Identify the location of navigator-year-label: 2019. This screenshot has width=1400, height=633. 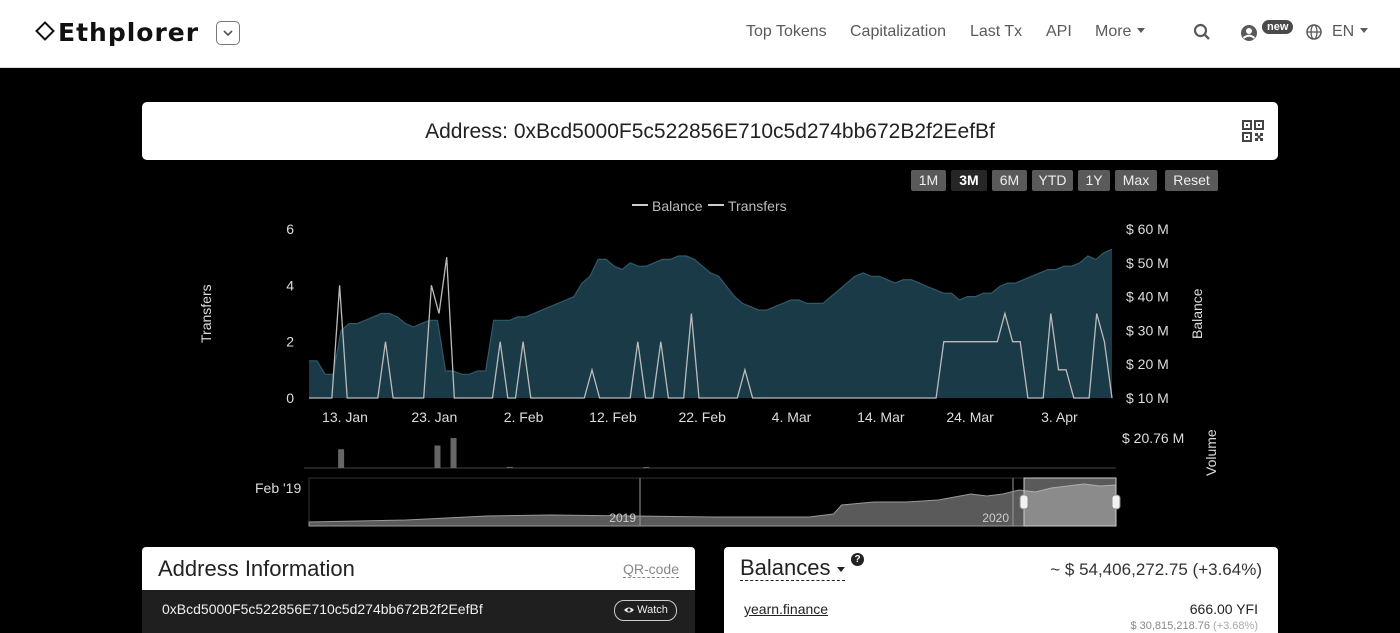
(622, 518).